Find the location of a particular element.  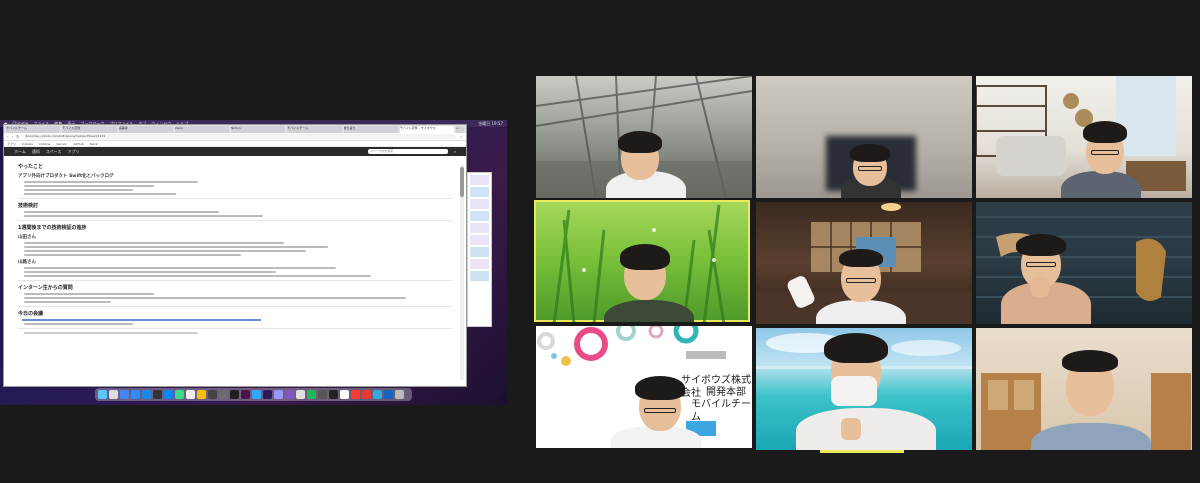

toolbar-item: ホーム is located at coordinates (20, 152).